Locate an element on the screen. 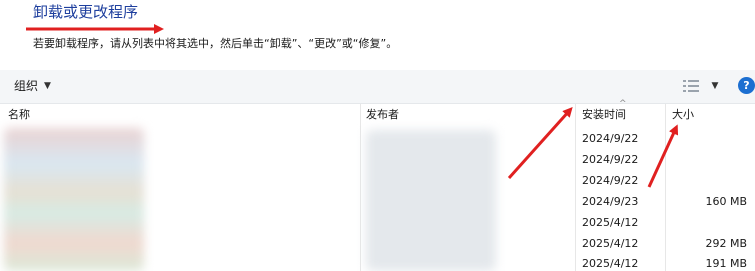 The width and height of the screenshot is (755, 271). view-list-icon is located at coordinates (691, 86).